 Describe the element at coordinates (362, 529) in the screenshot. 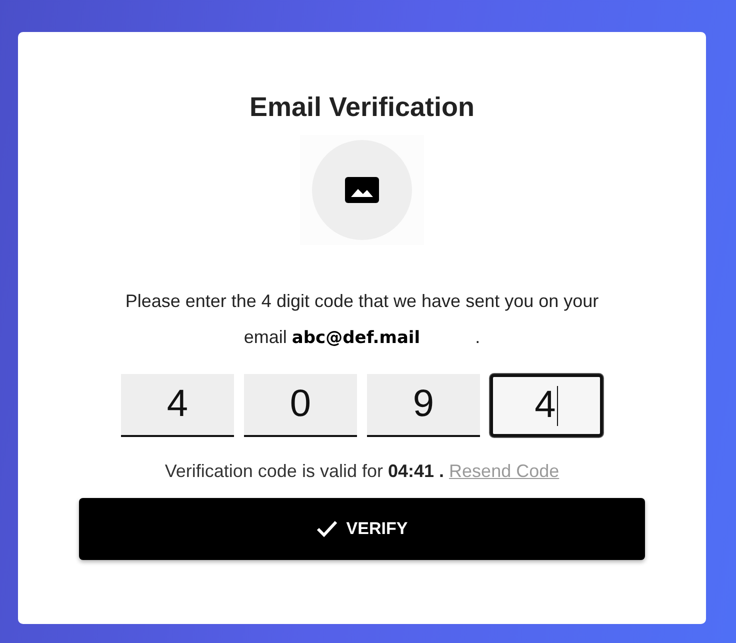

I see `verify-button: VERIFY` at that location.